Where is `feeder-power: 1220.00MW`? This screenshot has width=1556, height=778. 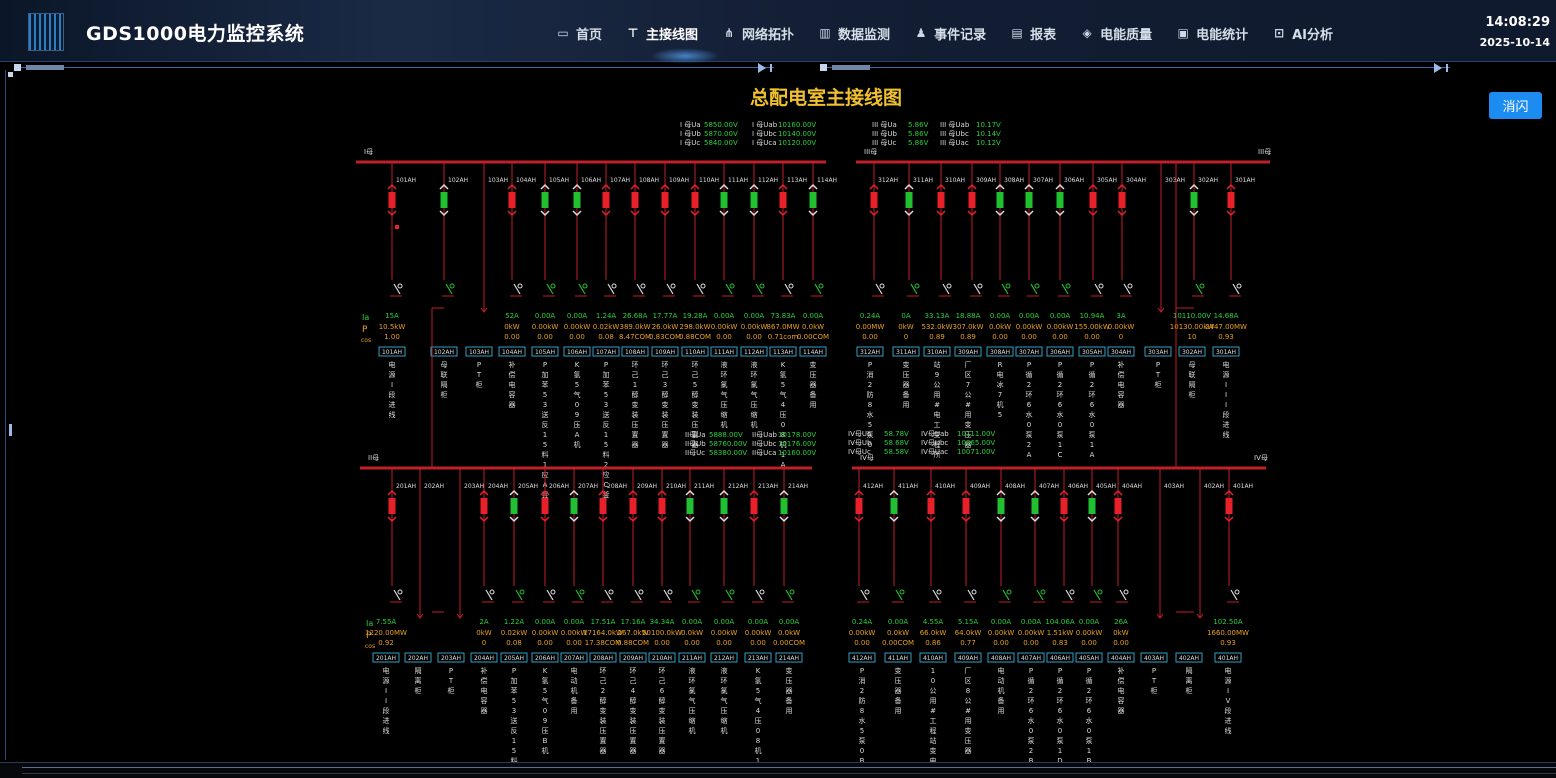 feeder-power: 1220.00MW is located at coordinates (386, 633).